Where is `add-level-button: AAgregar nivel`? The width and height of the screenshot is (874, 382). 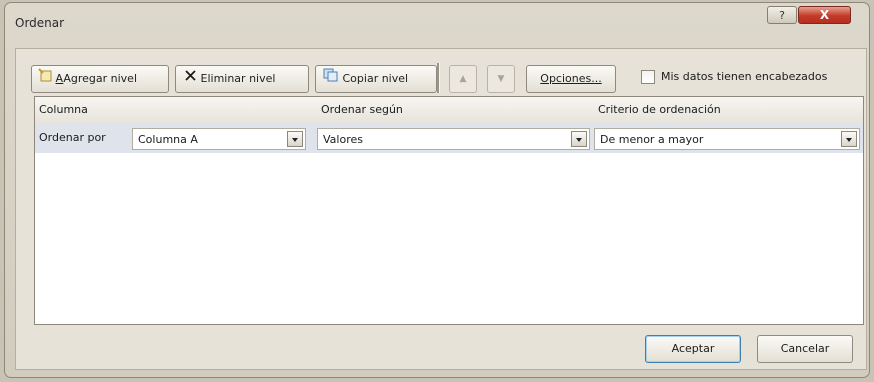
add-level-button: AAgregar nivel is located at coordinates (100, 79).